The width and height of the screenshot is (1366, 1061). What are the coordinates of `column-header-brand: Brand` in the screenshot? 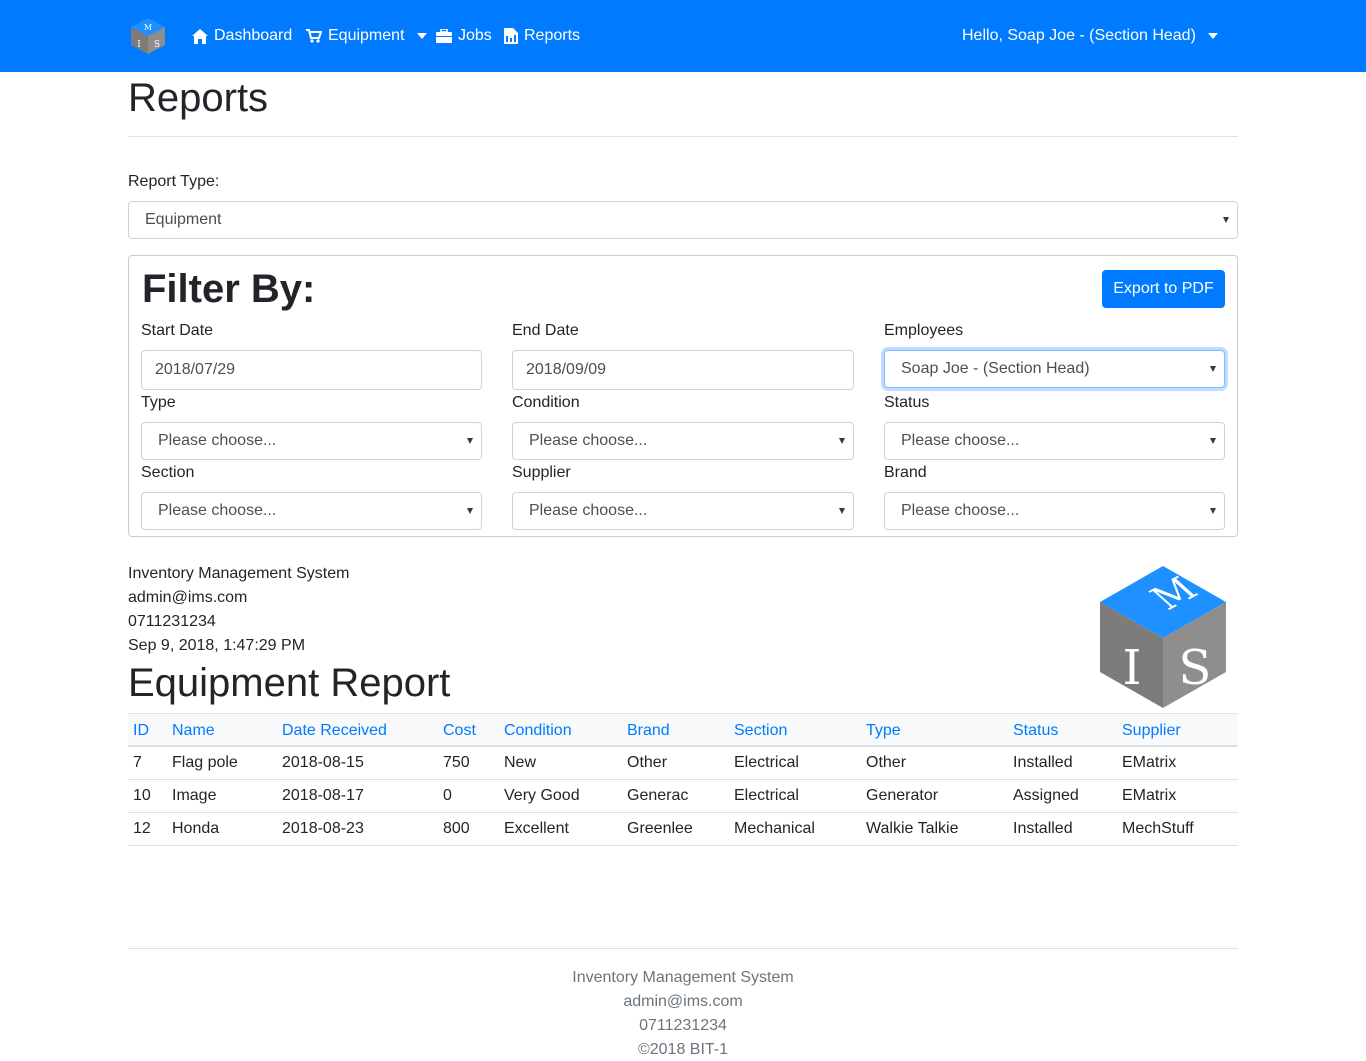 It's located at (648, 731).